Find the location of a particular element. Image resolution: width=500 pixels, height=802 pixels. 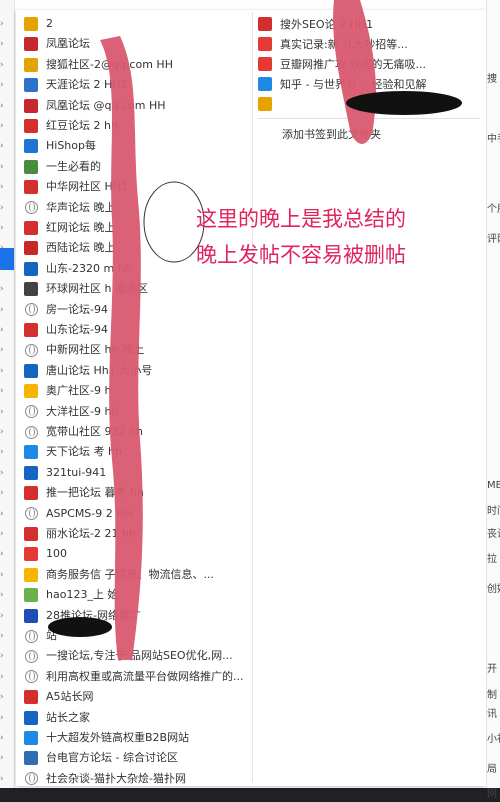

annotation-line-2: 晚上发帖不容易被删帖 is located at coordinates (301, 255).